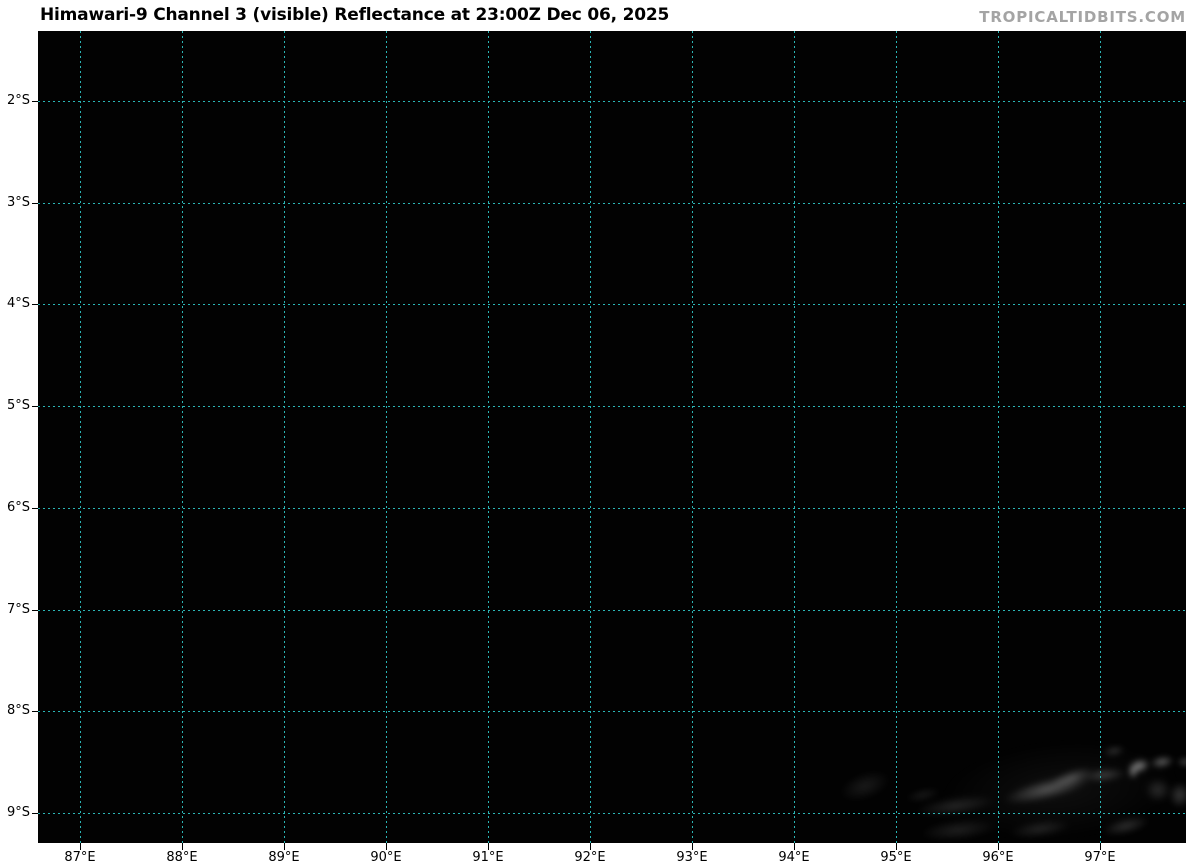 Image resolution: width=1200 pixels, height=867 pixels. I want to click on lon-tick-label: 89°E, so click(284, 857).